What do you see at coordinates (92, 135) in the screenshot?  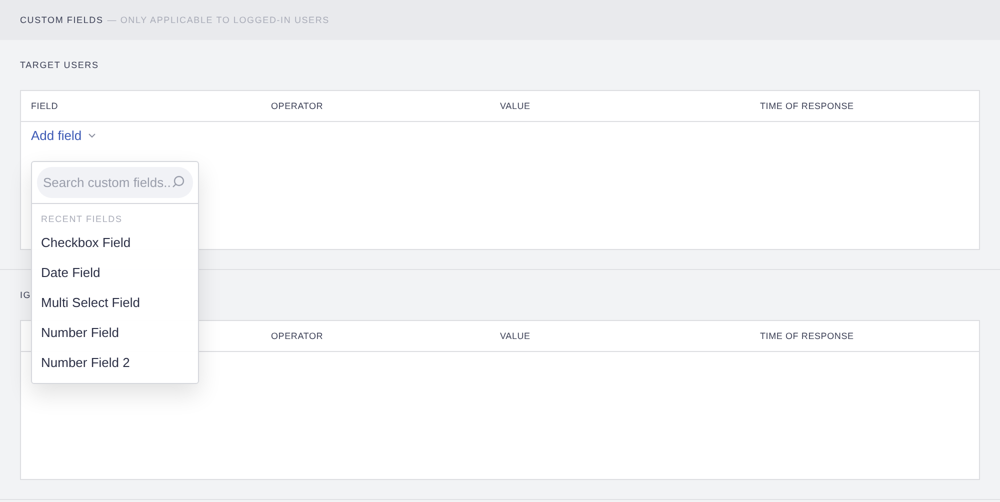 I see `chevron-down-icon` at bounding box center [92, 135].